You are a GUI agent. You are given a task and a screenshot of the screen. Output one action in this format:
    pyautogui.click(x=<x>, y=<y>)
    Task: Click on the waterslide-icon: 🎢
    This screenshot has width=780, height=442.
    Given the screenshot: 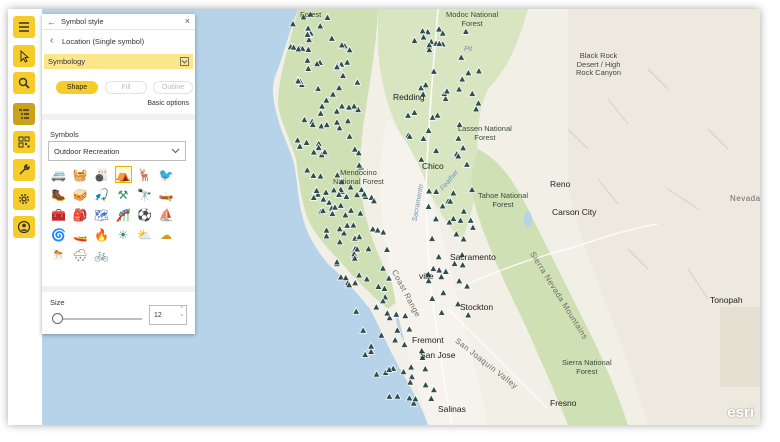 What is the action you would take?
    pyautogui.click(x=123, y=214)
    